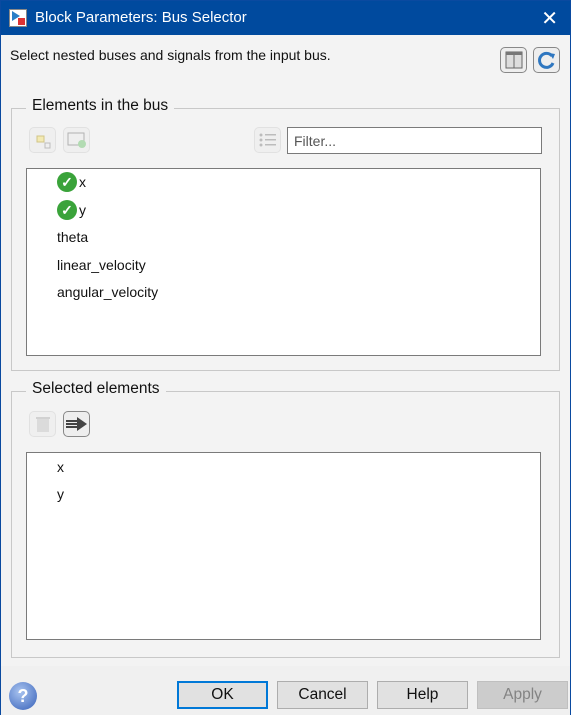 The height and width of the screenshot is (715, 571). I want to click on refresh-icon, so click(546, 60).